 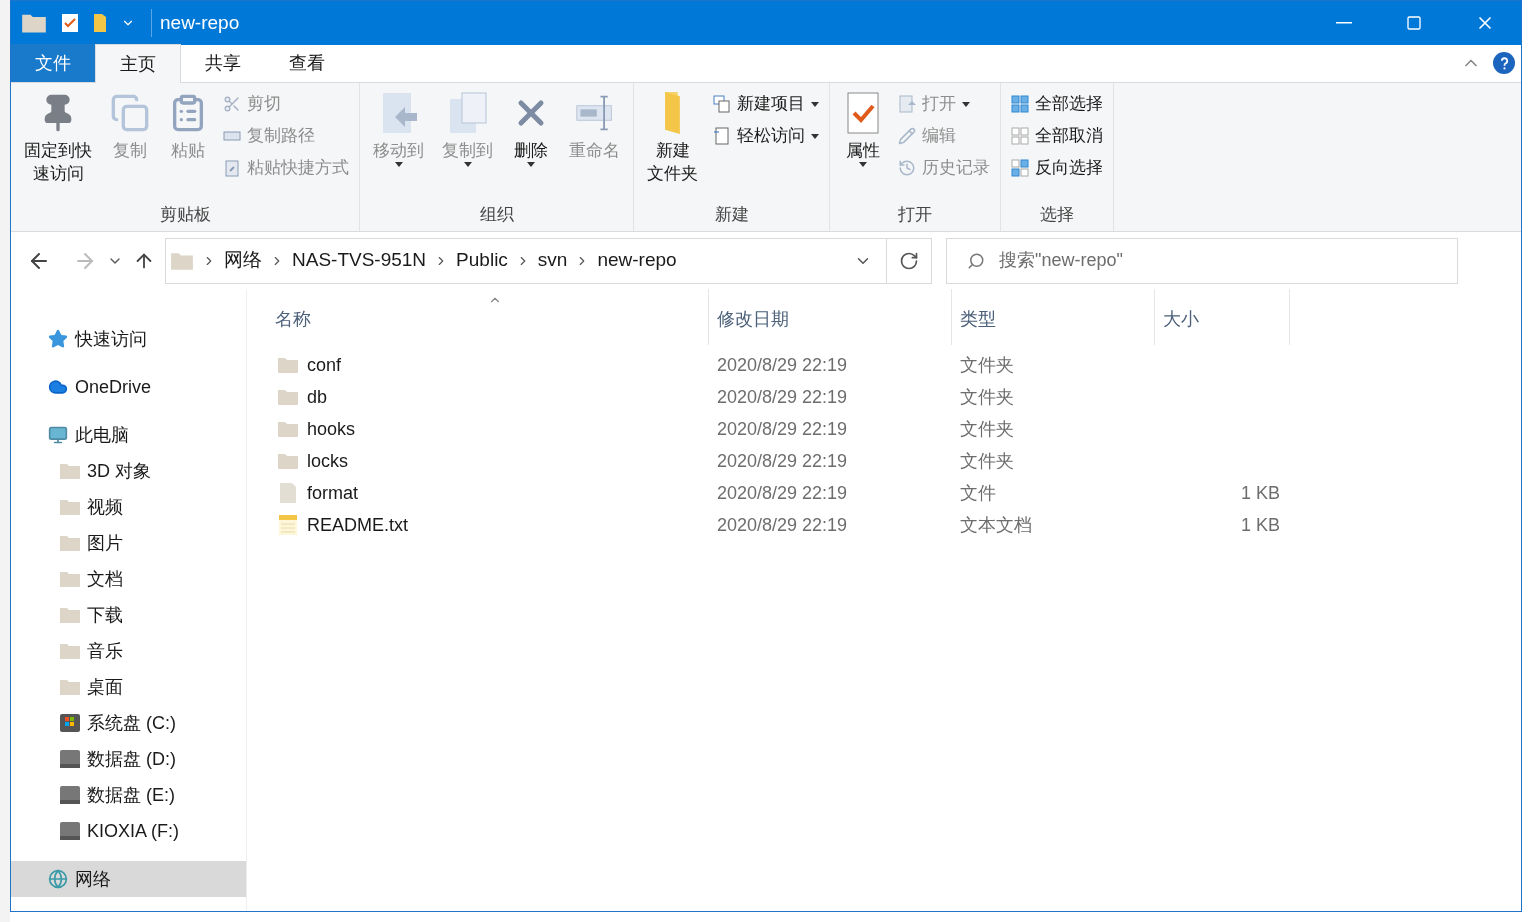 I want to click on breadcrumb: new-repo, so click(x=637, y=260).